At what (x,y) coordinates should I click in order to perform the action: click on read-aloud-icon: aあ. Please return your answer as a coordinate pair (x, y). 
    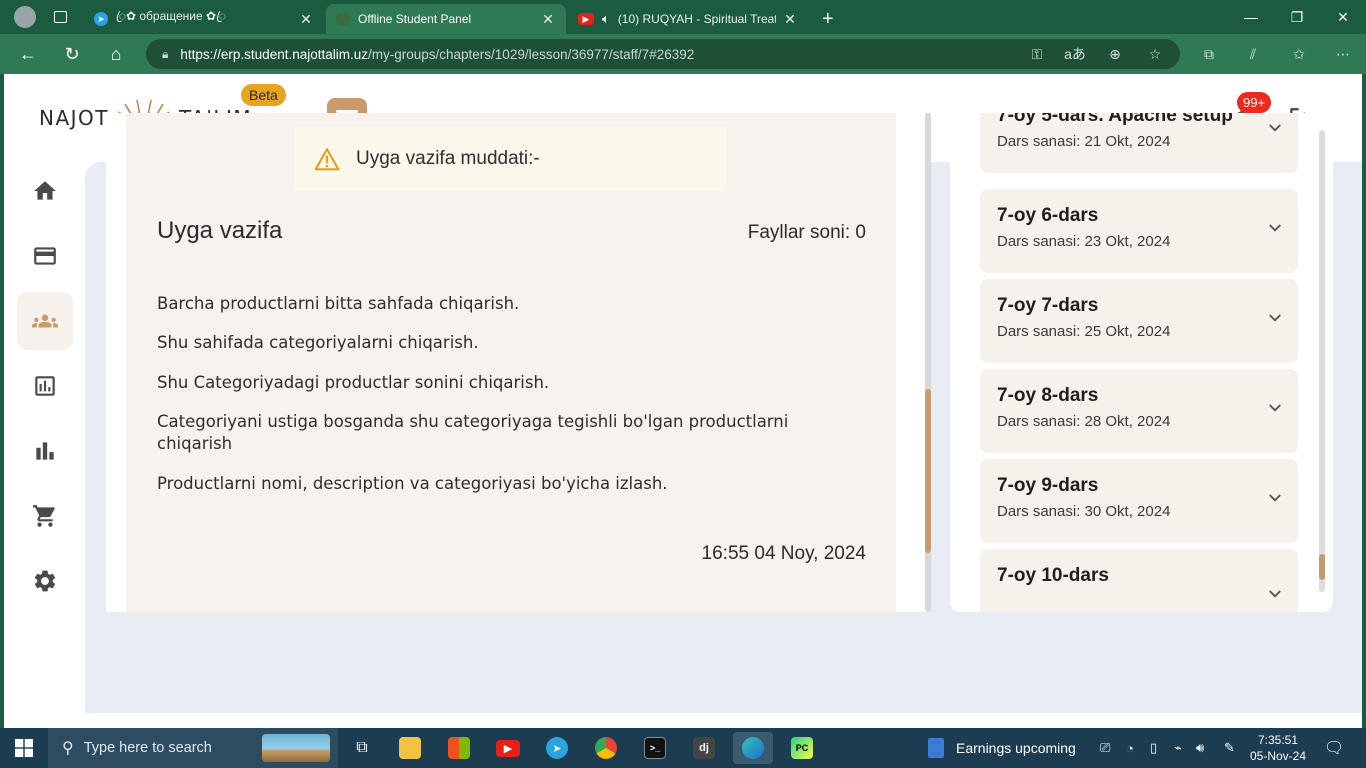
    Looking at the image, I should click on (1075, 54).